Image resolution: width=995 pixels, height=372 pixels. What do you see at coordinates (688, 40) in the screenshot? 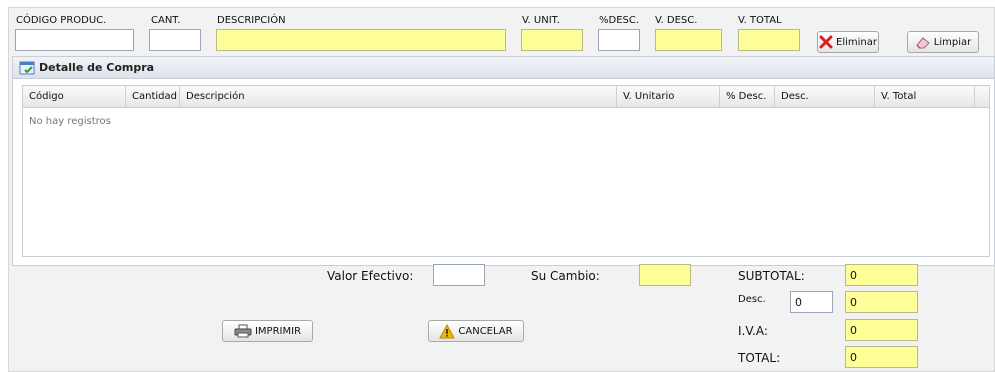
I see `valor-descuento-input` at bounding box center [688, 40].